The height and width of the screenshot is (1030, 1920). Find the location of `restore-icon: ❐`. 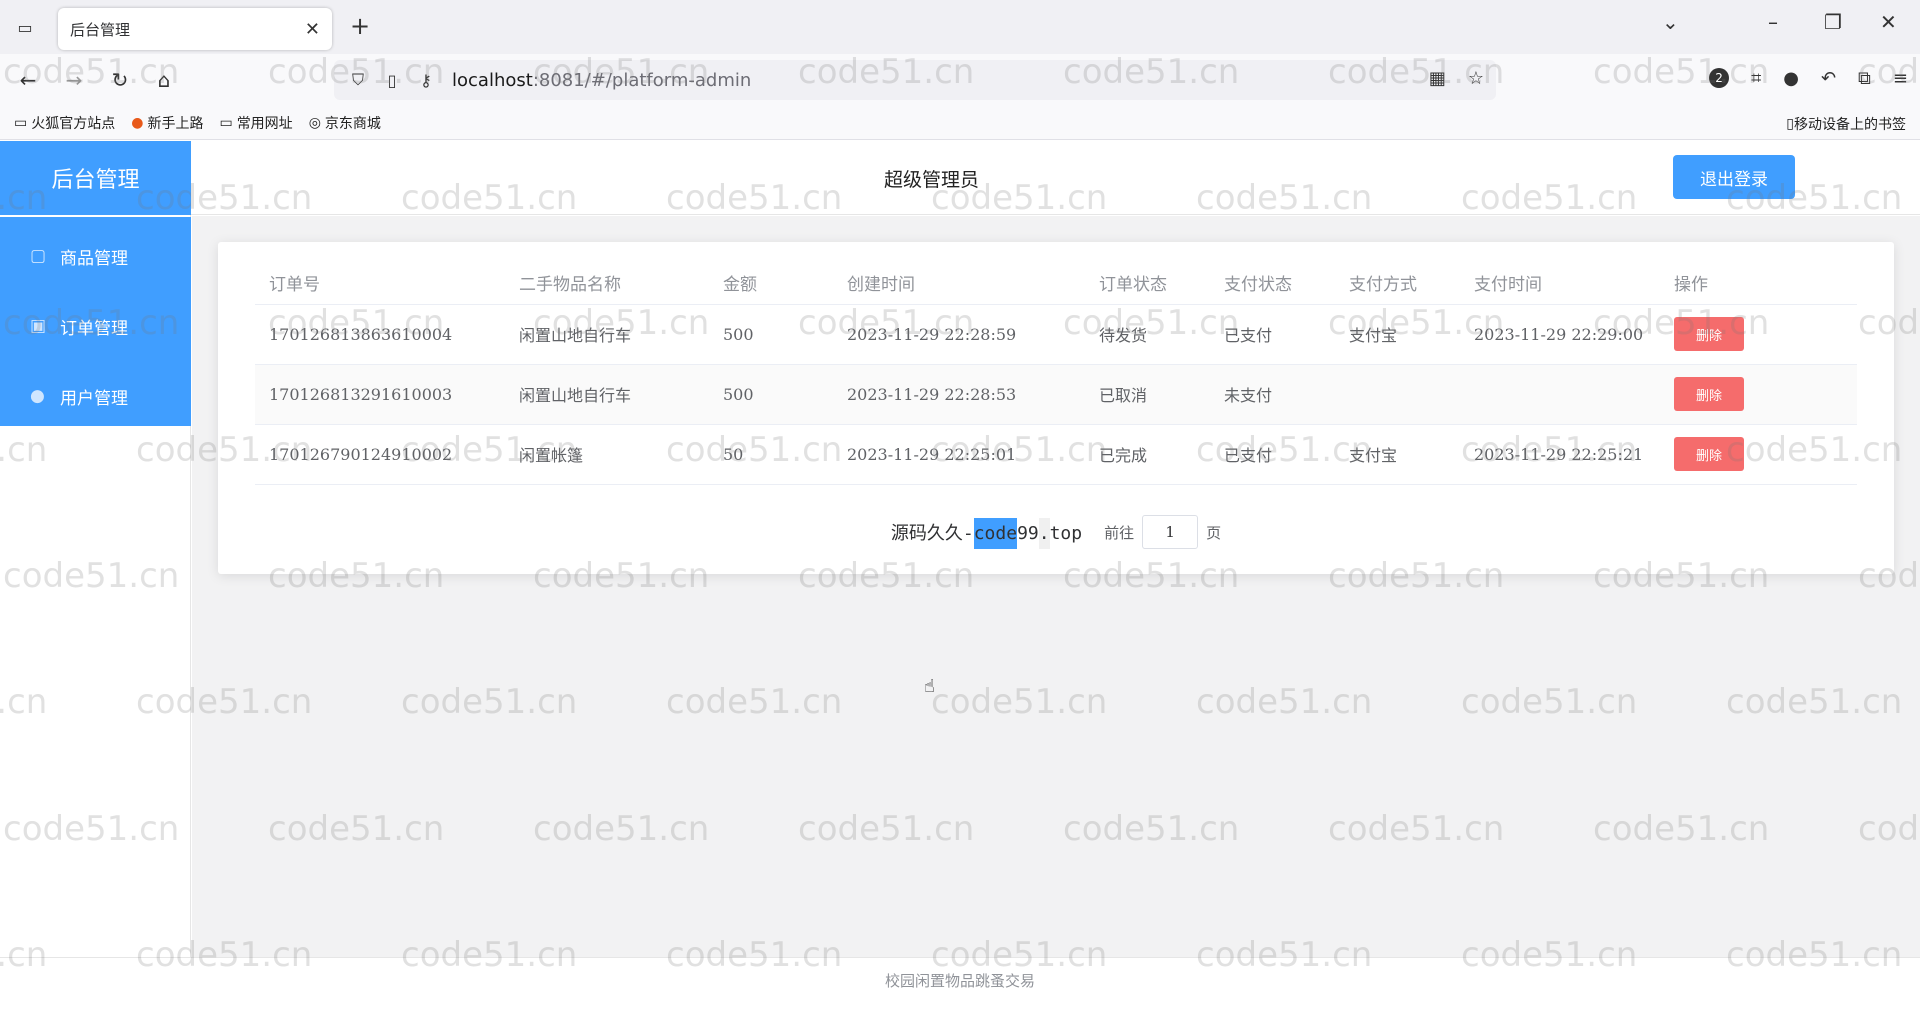

restore-icon: ❐ is located at coordinates (1833, 22).